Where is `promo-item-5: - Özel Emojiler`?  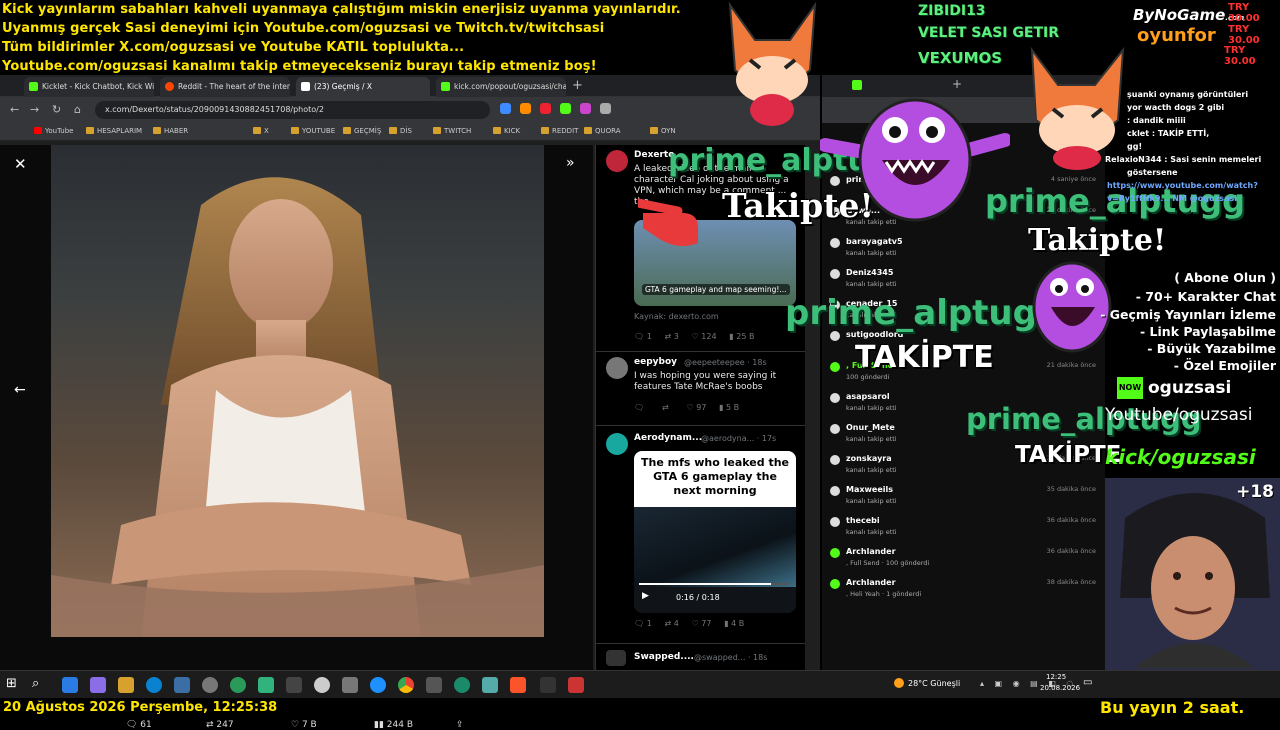
promo-item-5: - Özel Emojiler is located at coordinates (1224, 365).